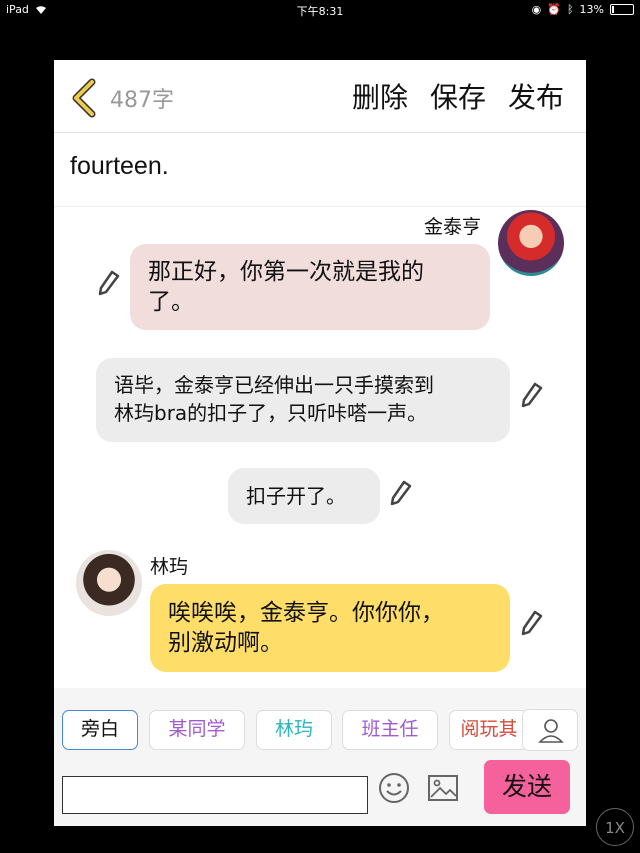 This screenshot has width=640, height=853. What do you see at coordinates (109, 583) in the screenshot?
I see `avatar-linyu` at bounding box center [109, 583].